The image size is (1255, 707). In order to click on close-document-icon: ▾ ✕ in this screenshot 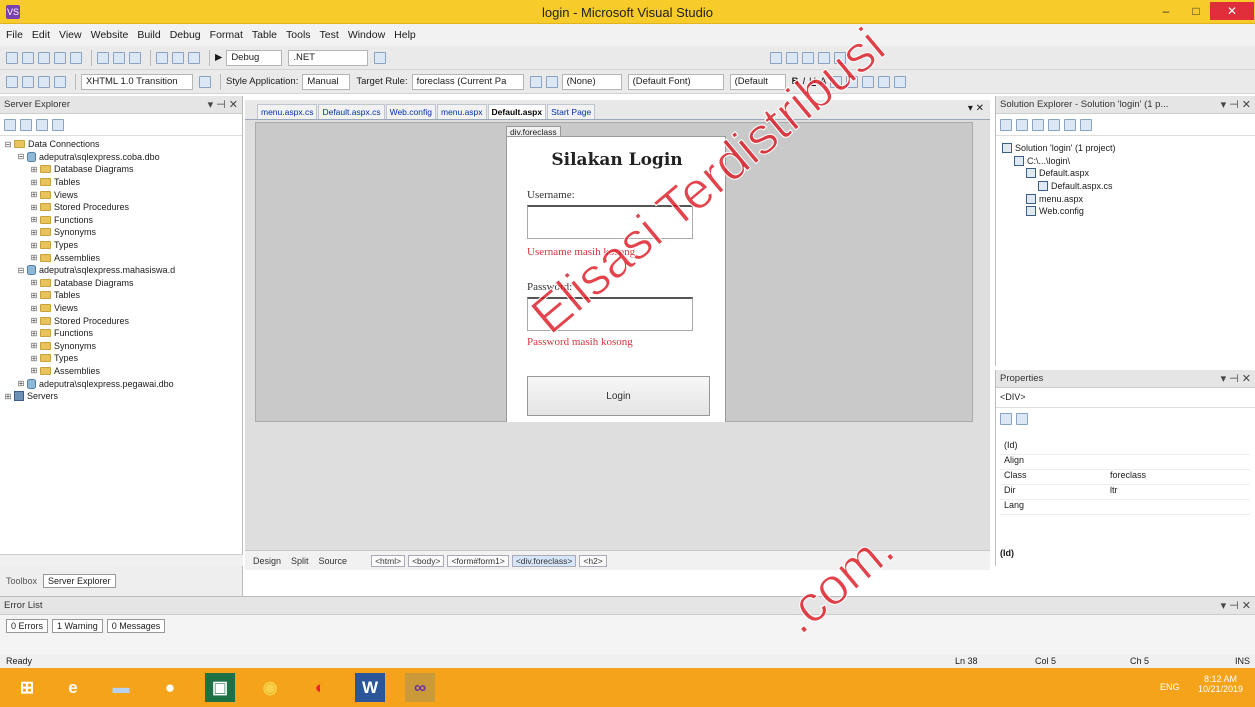, I will do `click(976, 108)`.